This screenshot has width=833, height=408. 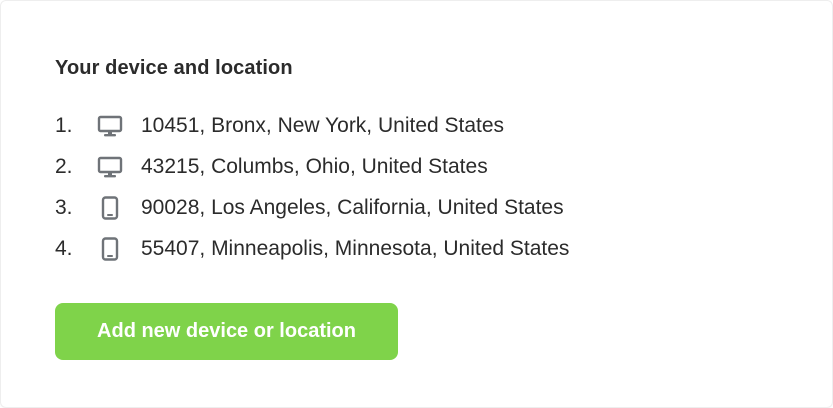 What do you see at coordinates (64, 248) in the screenshot?
I see `list-item-number: 4.` at bounding box center [64, 248].